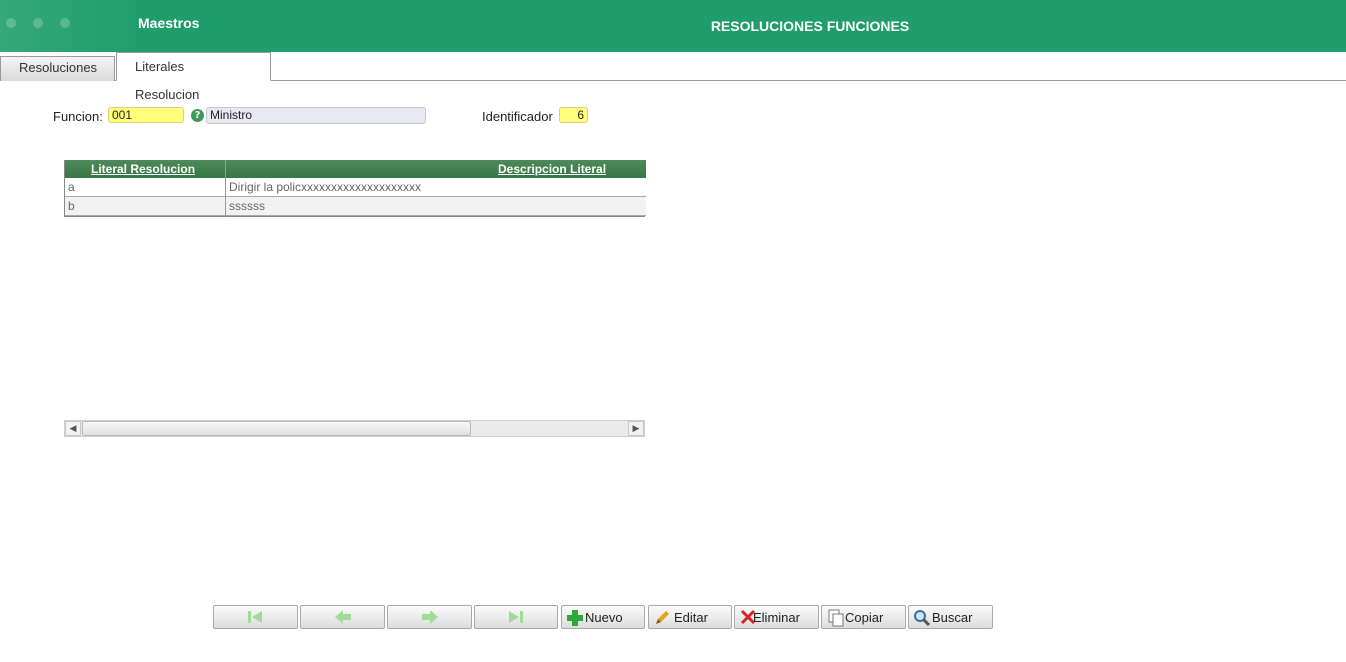 The height and width of the screenshot is (662, 1346). Describe the element at coordinates (247, 206) in the screenshot. I see `cell-descripcion: ssssss` at that location.